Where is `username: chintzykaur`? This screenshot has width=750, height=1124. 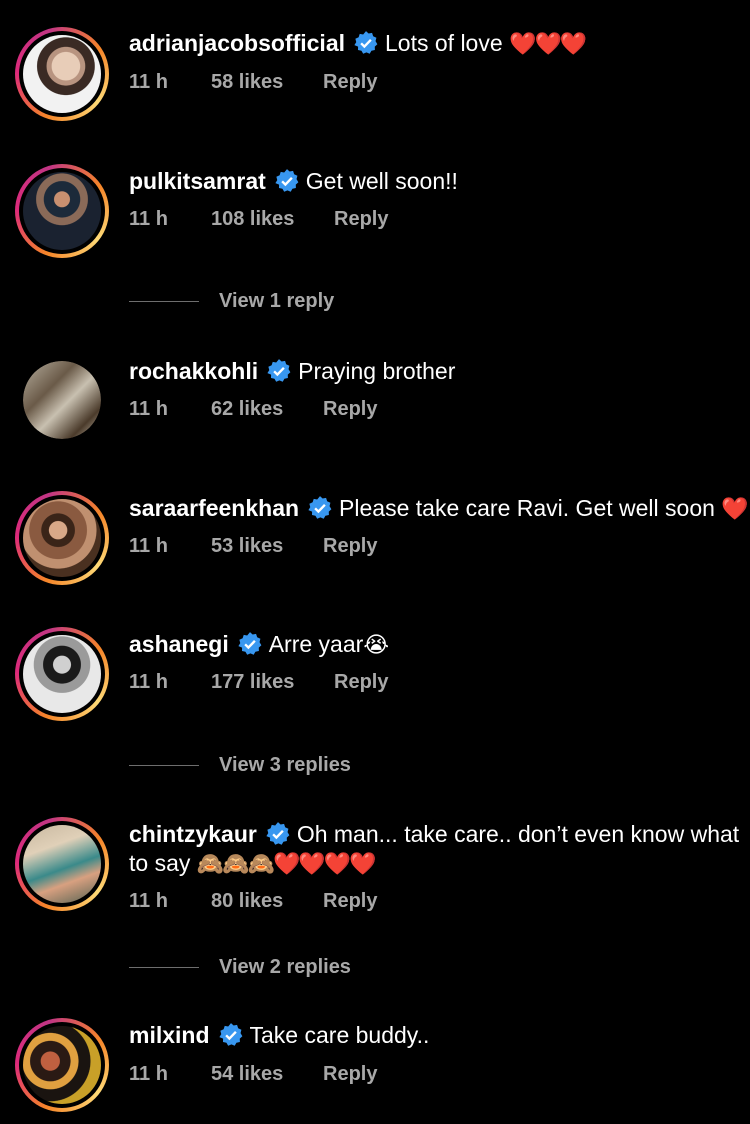
username: chintzykaur is located at coordinates (193, 834).